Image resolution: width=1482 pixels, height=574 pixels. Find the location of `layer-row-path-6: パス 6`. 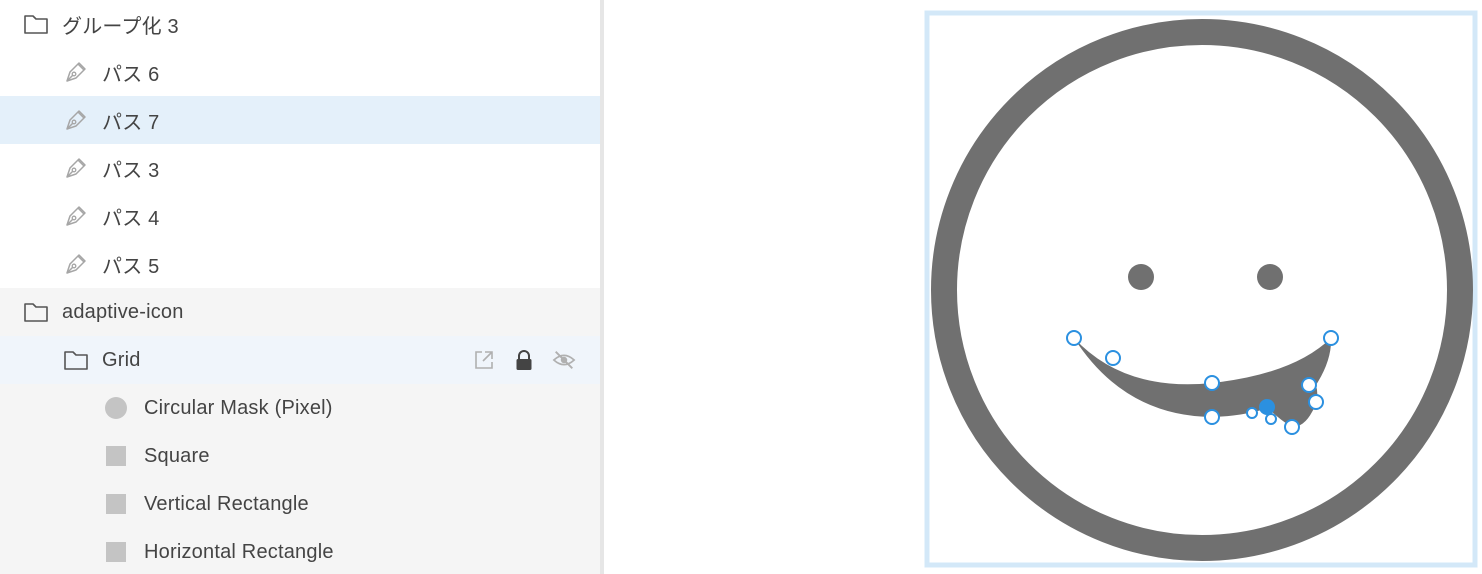

layer-row-path-6: パス 6 is located at coordinates (300, 72).